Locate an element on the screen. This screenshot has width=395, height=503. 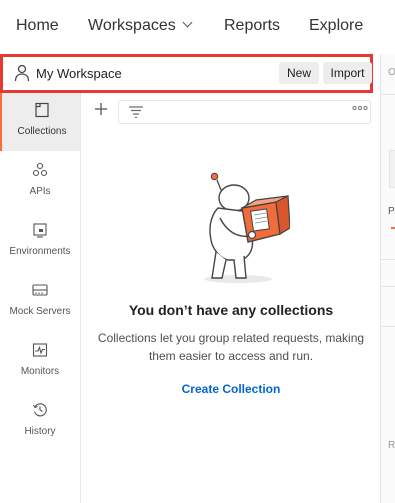
filter-icon is located at coordinates (136, 112).